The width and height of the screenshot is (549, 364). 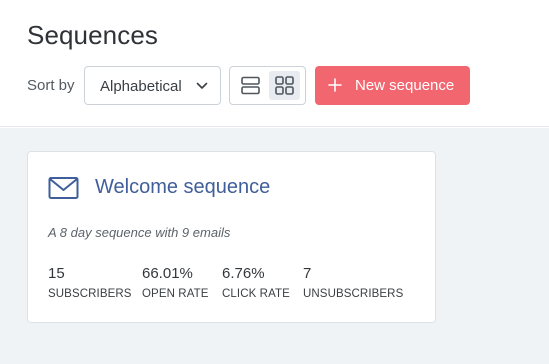 I want to click on list-view-icon, so click(x=250, y=85).